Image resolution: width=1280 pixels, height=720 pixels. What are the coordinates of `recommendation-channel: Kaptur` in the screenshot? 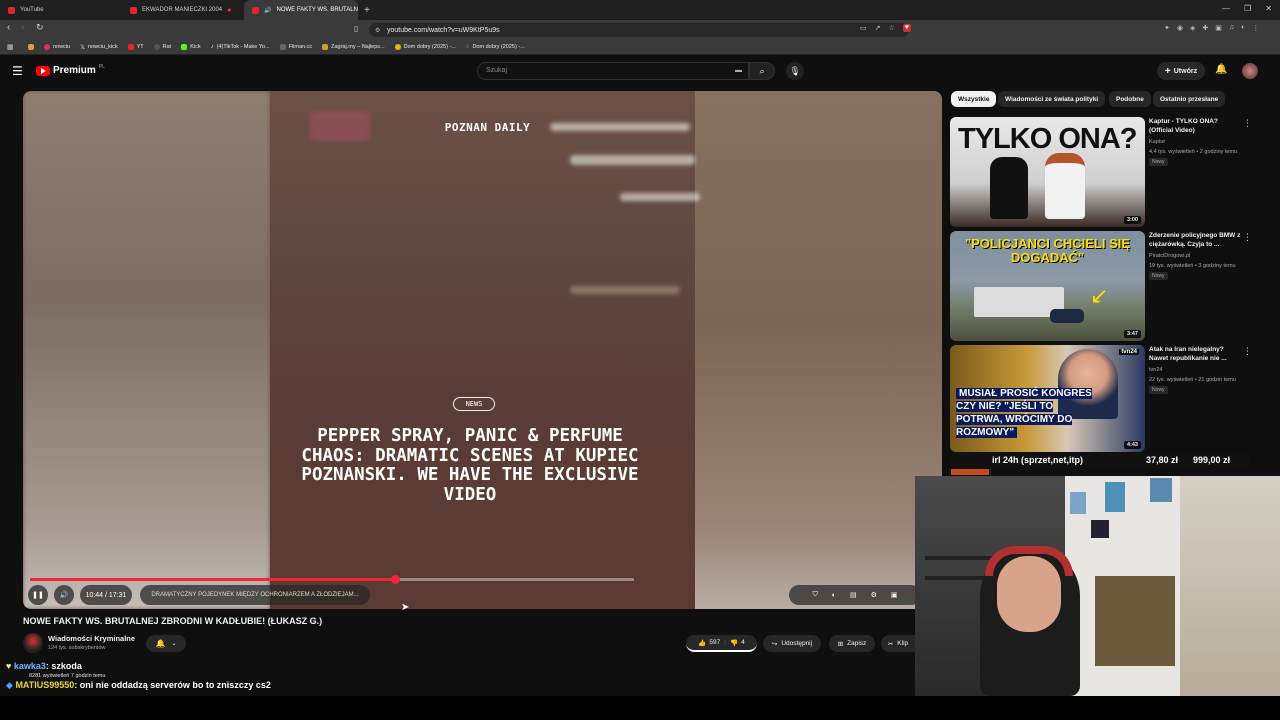 It's located at (1157, 142).